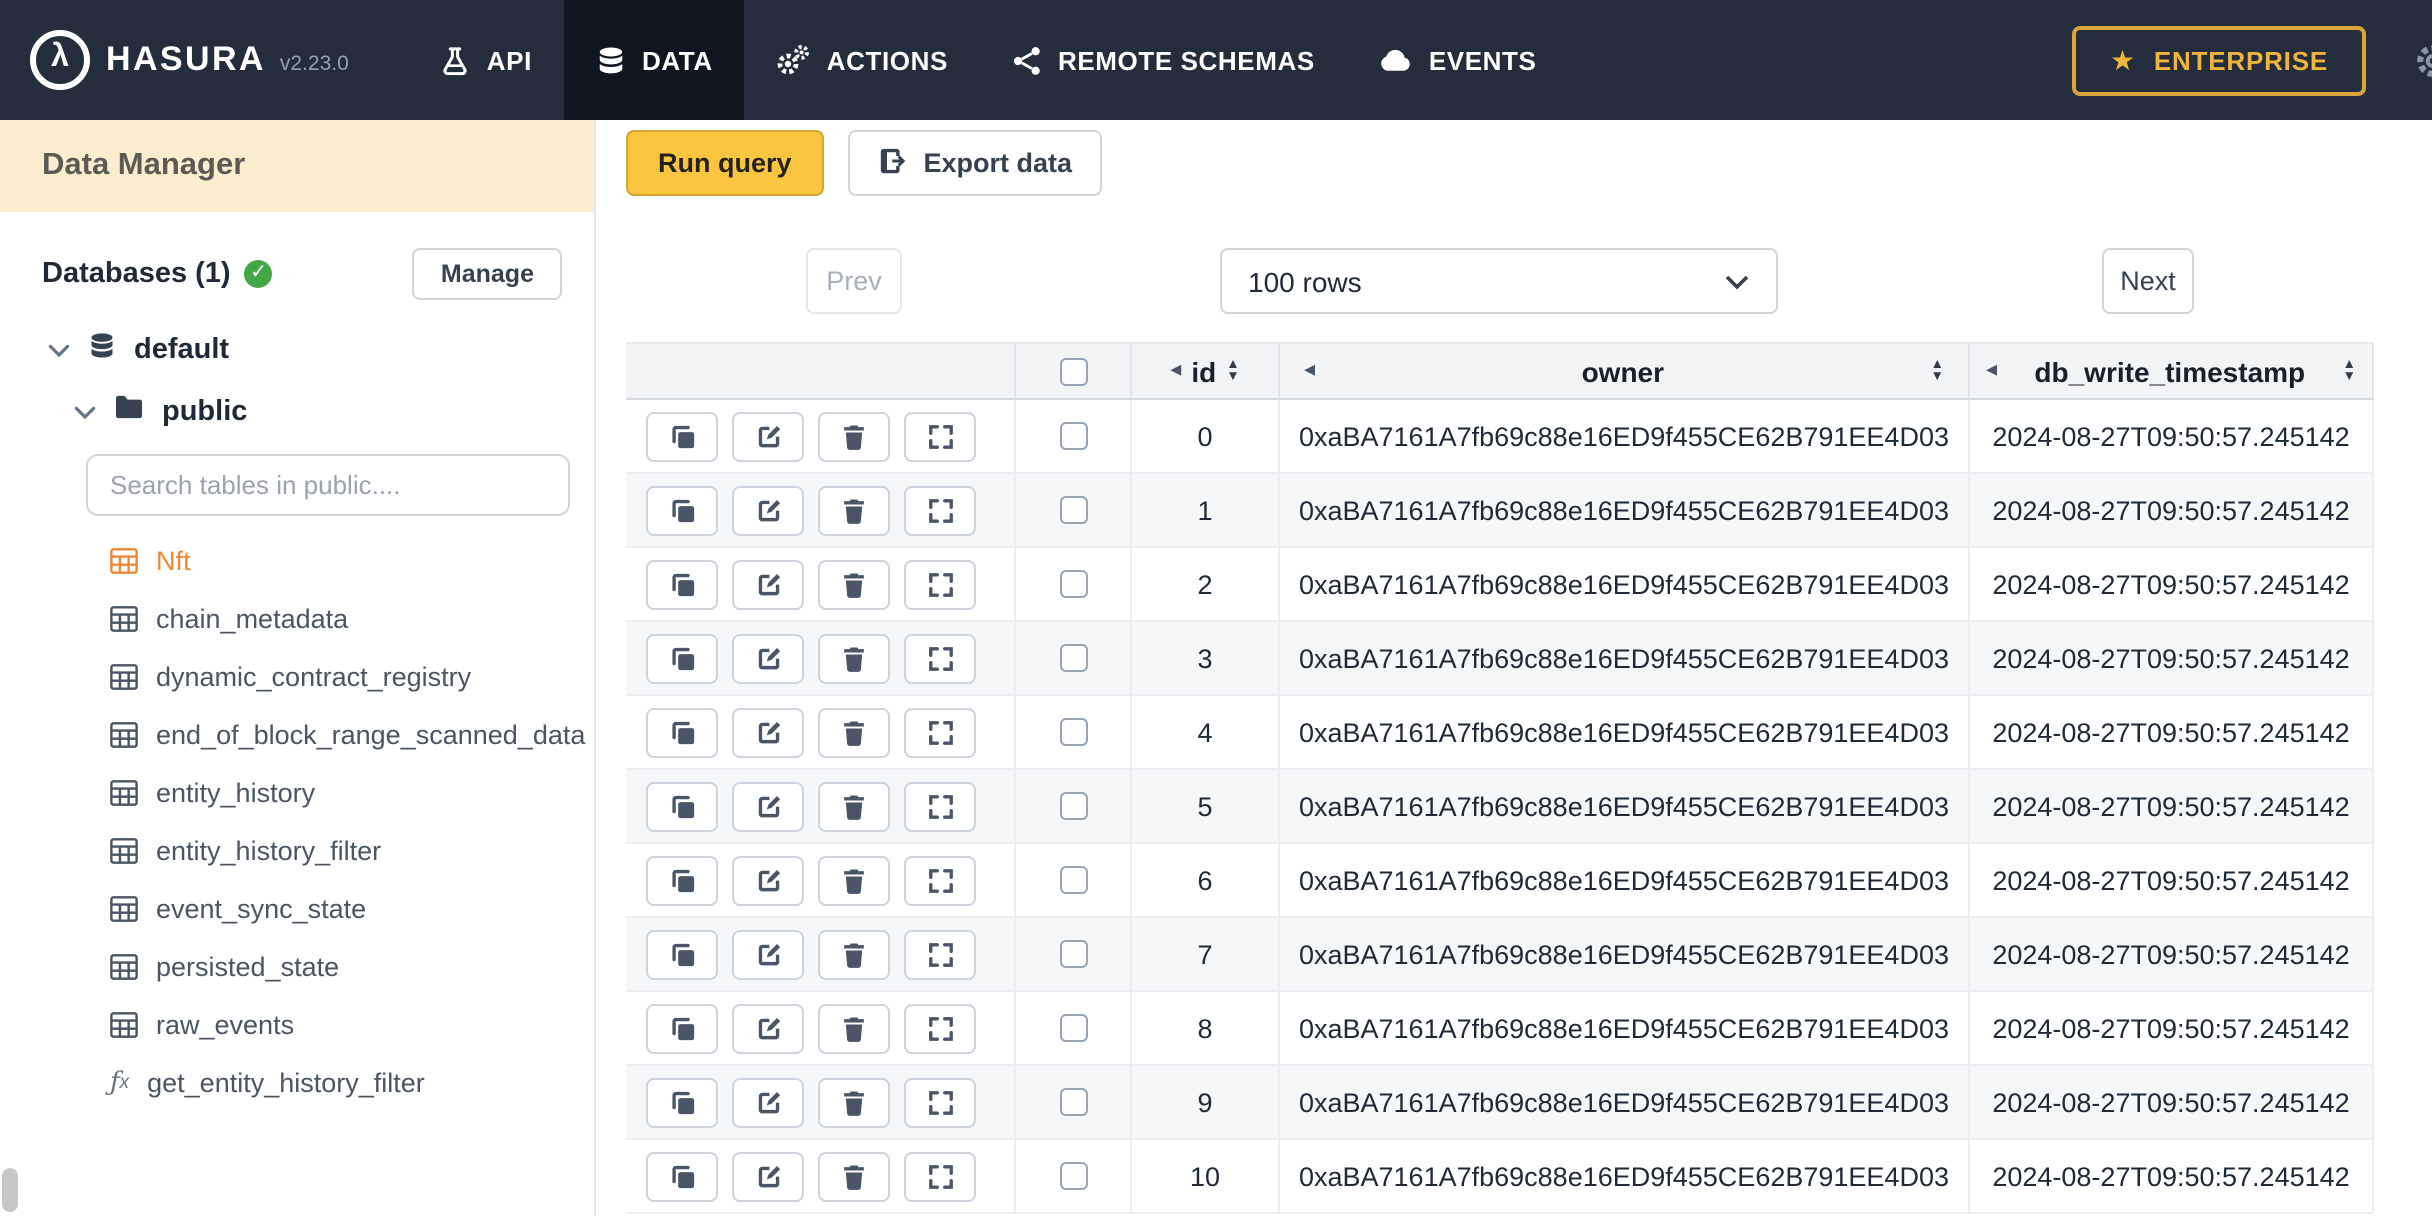 The image size is (2432, 1216). I want to click on enterprise-button: ★ ENTERPRISE, so click(2218, 60).